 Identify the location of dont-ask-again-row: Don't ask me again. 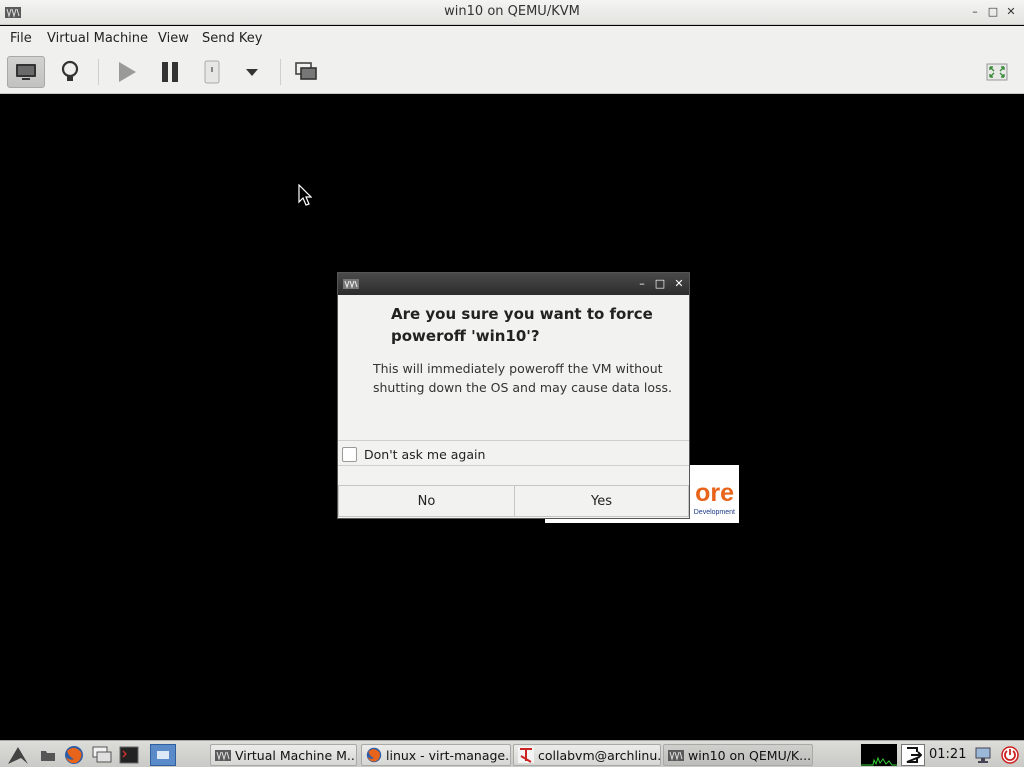
(413, 454).